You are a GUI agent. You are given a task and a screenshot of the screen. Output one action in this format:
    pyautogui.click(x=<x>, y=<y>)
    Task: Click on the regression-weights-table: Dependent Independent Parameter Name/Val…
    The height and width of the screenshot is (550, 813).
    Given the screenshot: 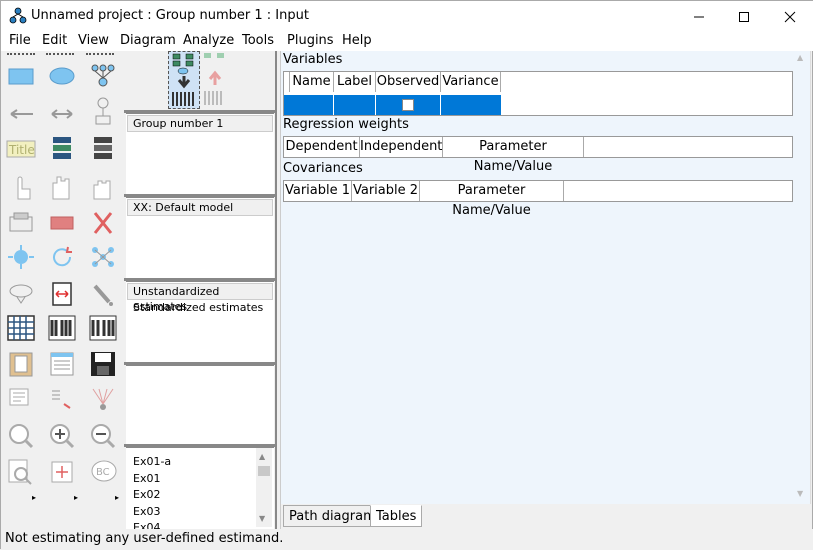 What is the action you would take?
    pyautogui.click(x=538, y=155)
    